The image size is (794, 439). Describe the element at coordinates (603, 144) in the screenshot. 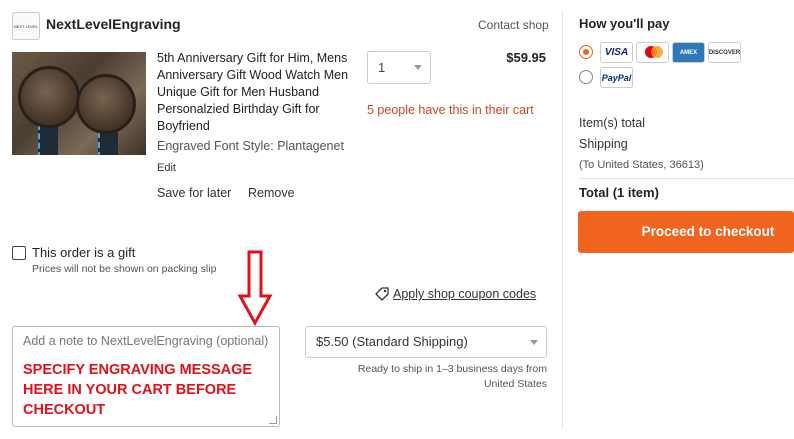

I see `shipping-label: Shipping` at that location.